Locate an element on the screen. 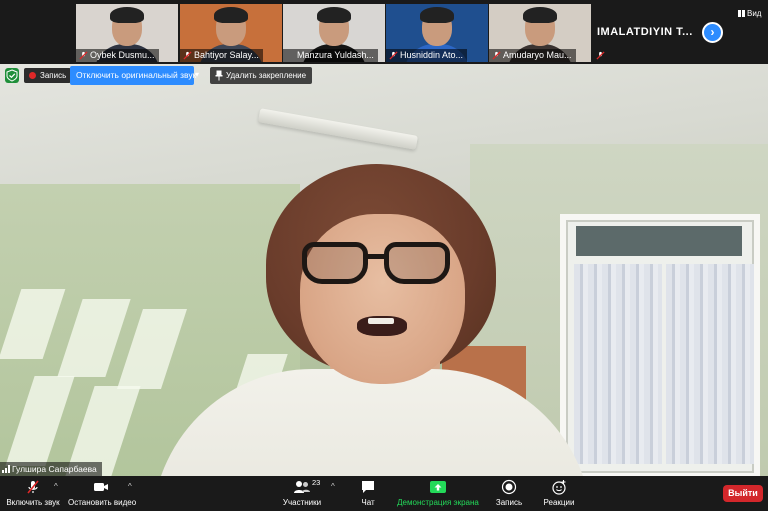 This screenshot has width=768, height=511. glasses-bridge is located at coordinates (376, 256).